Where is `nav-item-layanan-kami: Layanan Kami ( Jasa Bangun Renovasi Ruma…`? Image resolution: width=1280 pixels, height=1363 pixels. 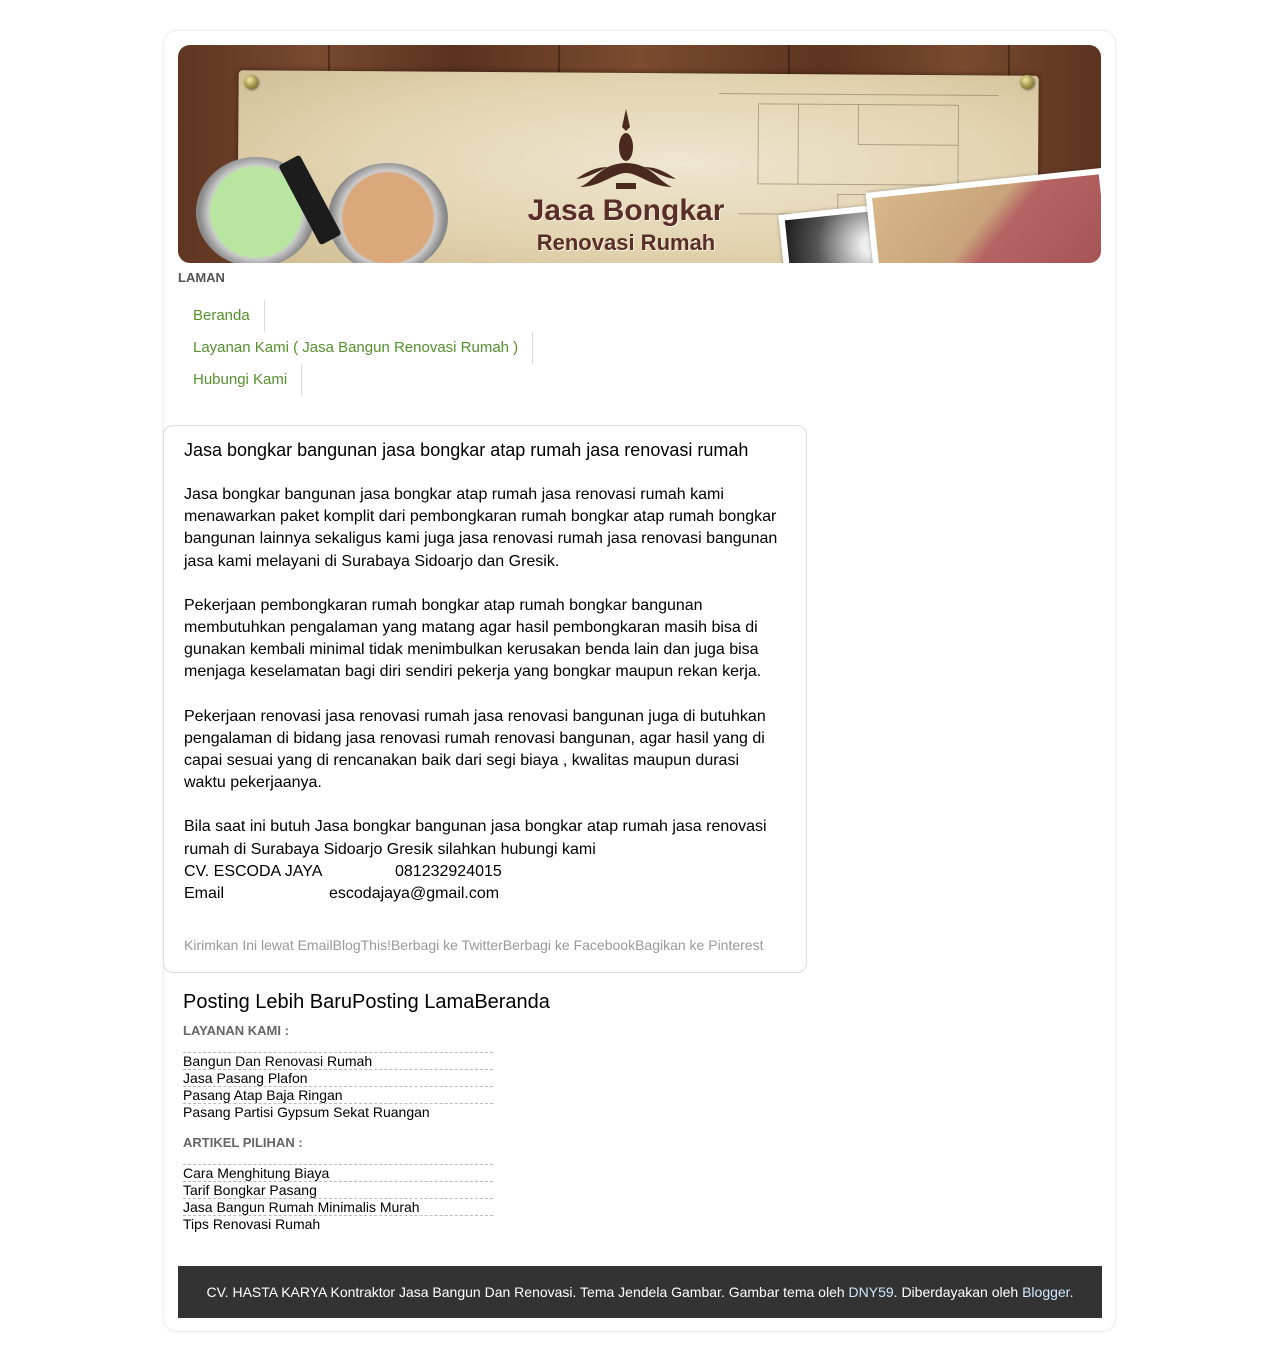
nav-item-layanan-kami: Layanan Kami ( Jasa Bangun Renovasi Ruma… is located at coordinates (356, 348).